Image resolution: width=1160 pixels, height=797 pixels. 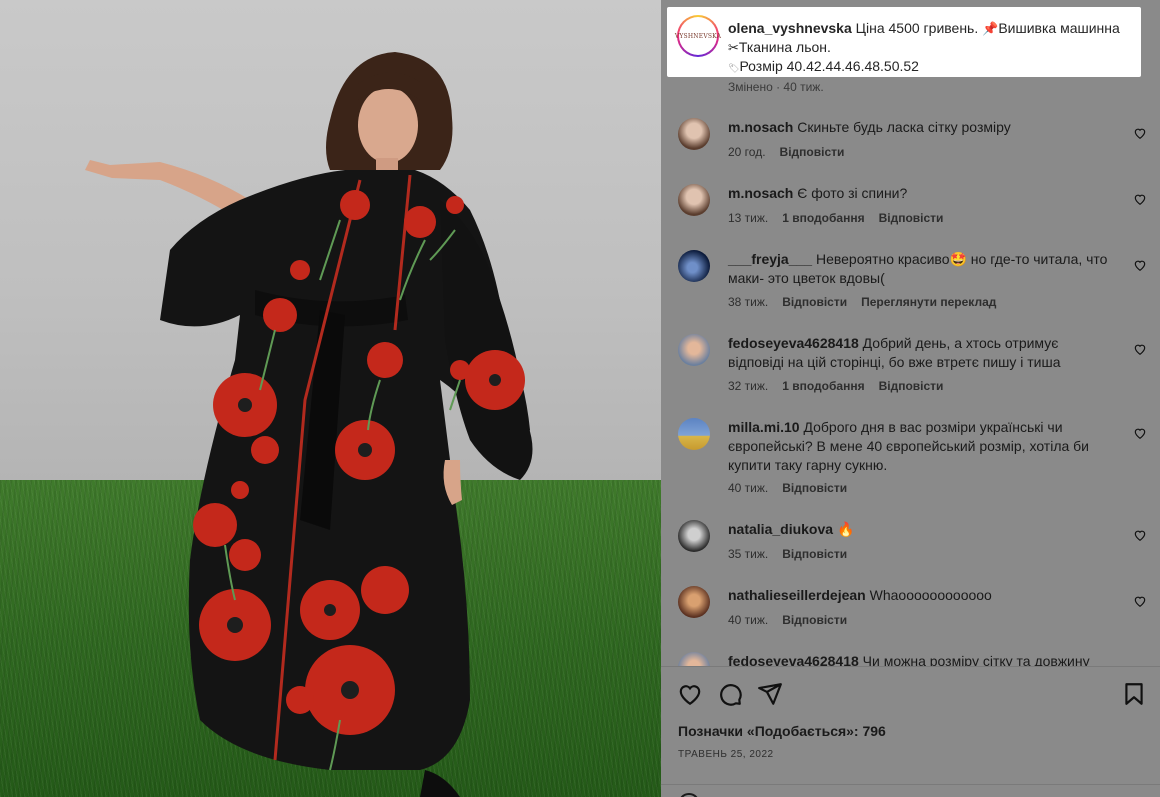 I want to click on comment-text: Whaoooooooooooo, so click(x=930, y=595).